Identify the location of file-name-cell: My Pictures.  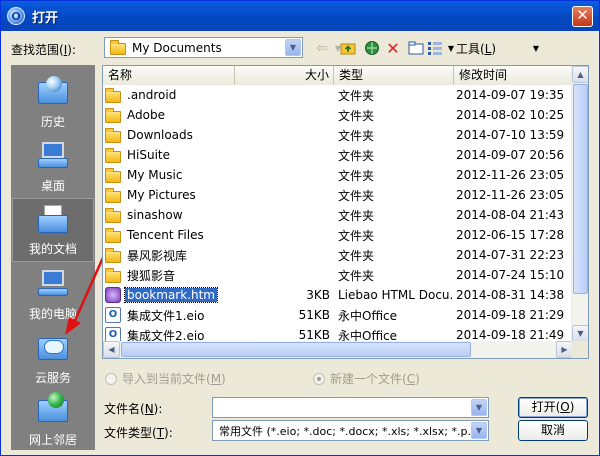
(167, 195).